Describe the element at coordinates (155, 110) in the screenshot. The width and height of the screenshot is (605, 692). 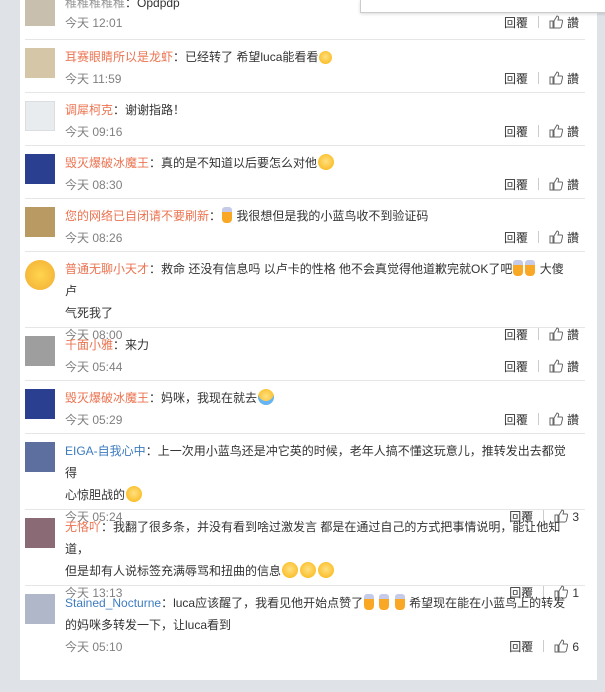
I see `comment-text: 谢谢指路！` at that location.